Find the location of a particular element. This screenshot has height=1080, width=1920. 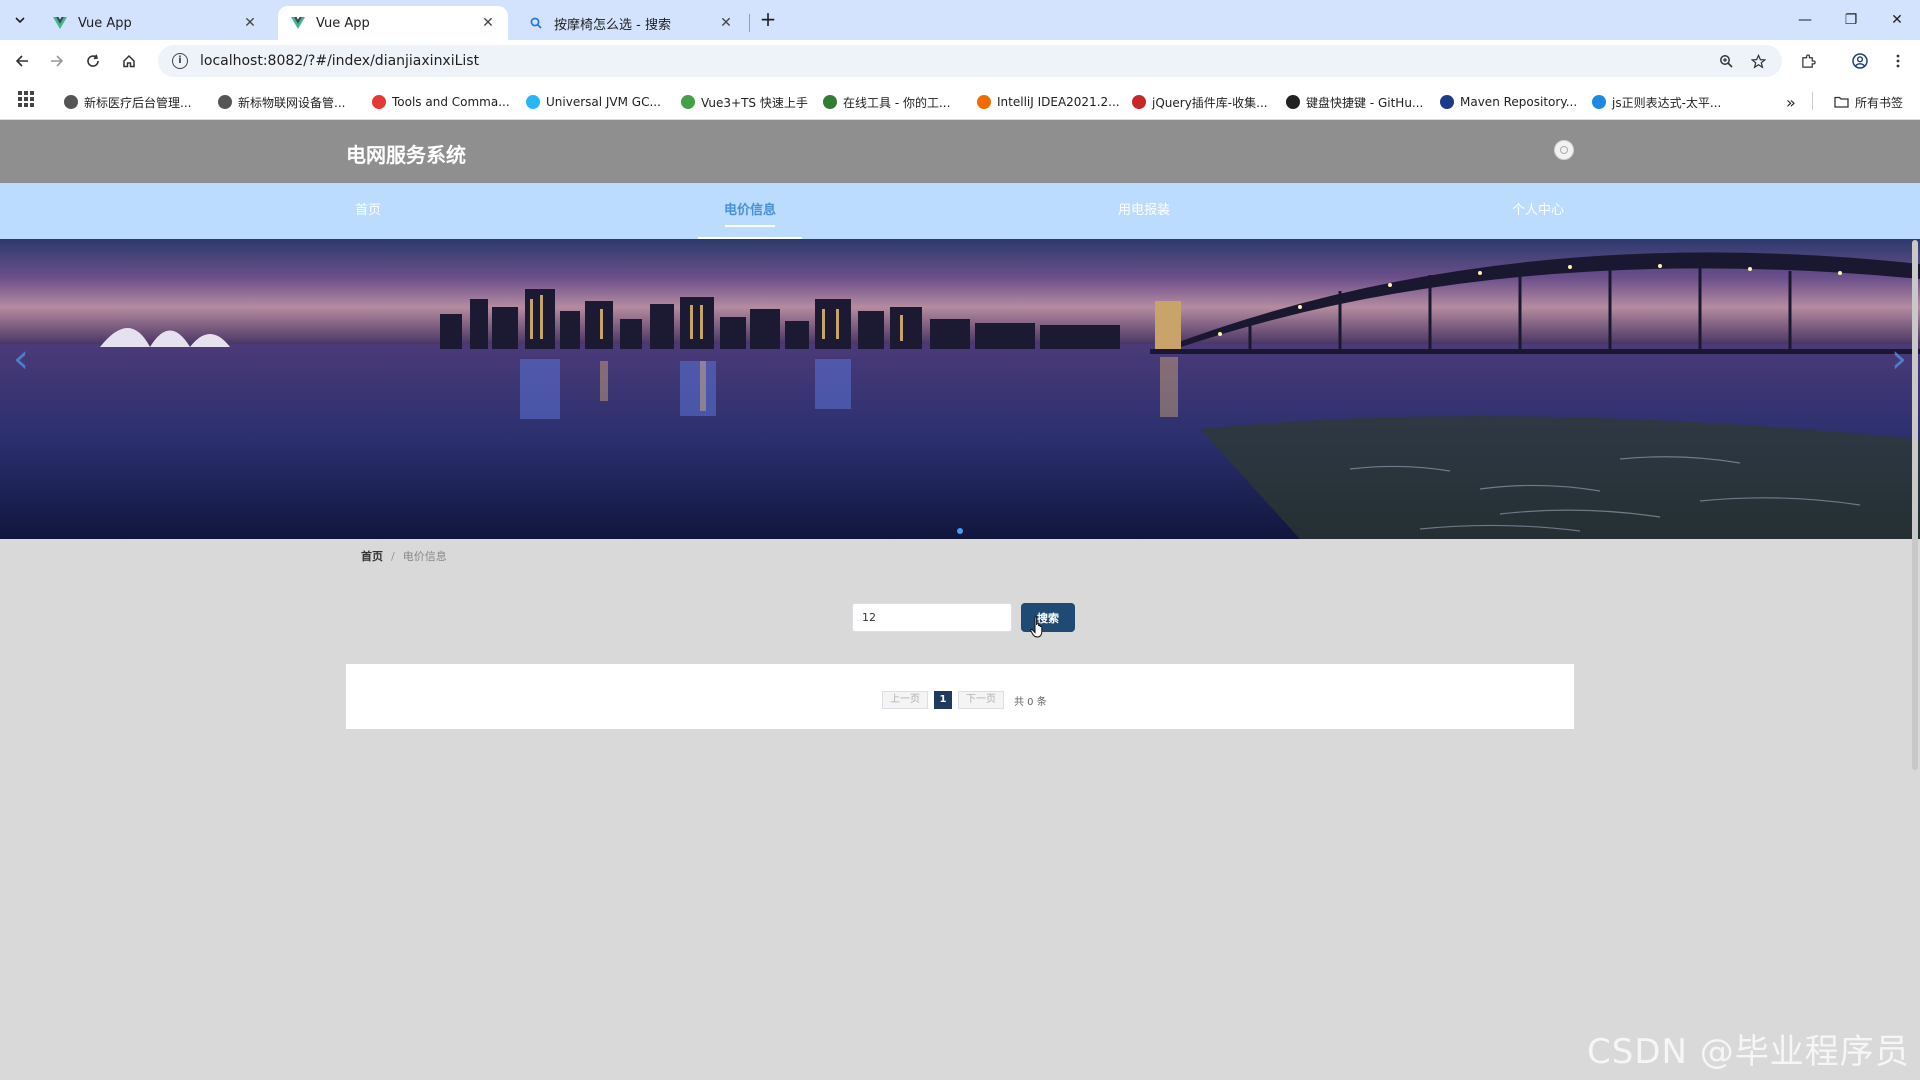

reload-button is located at coordinates (93, 61).